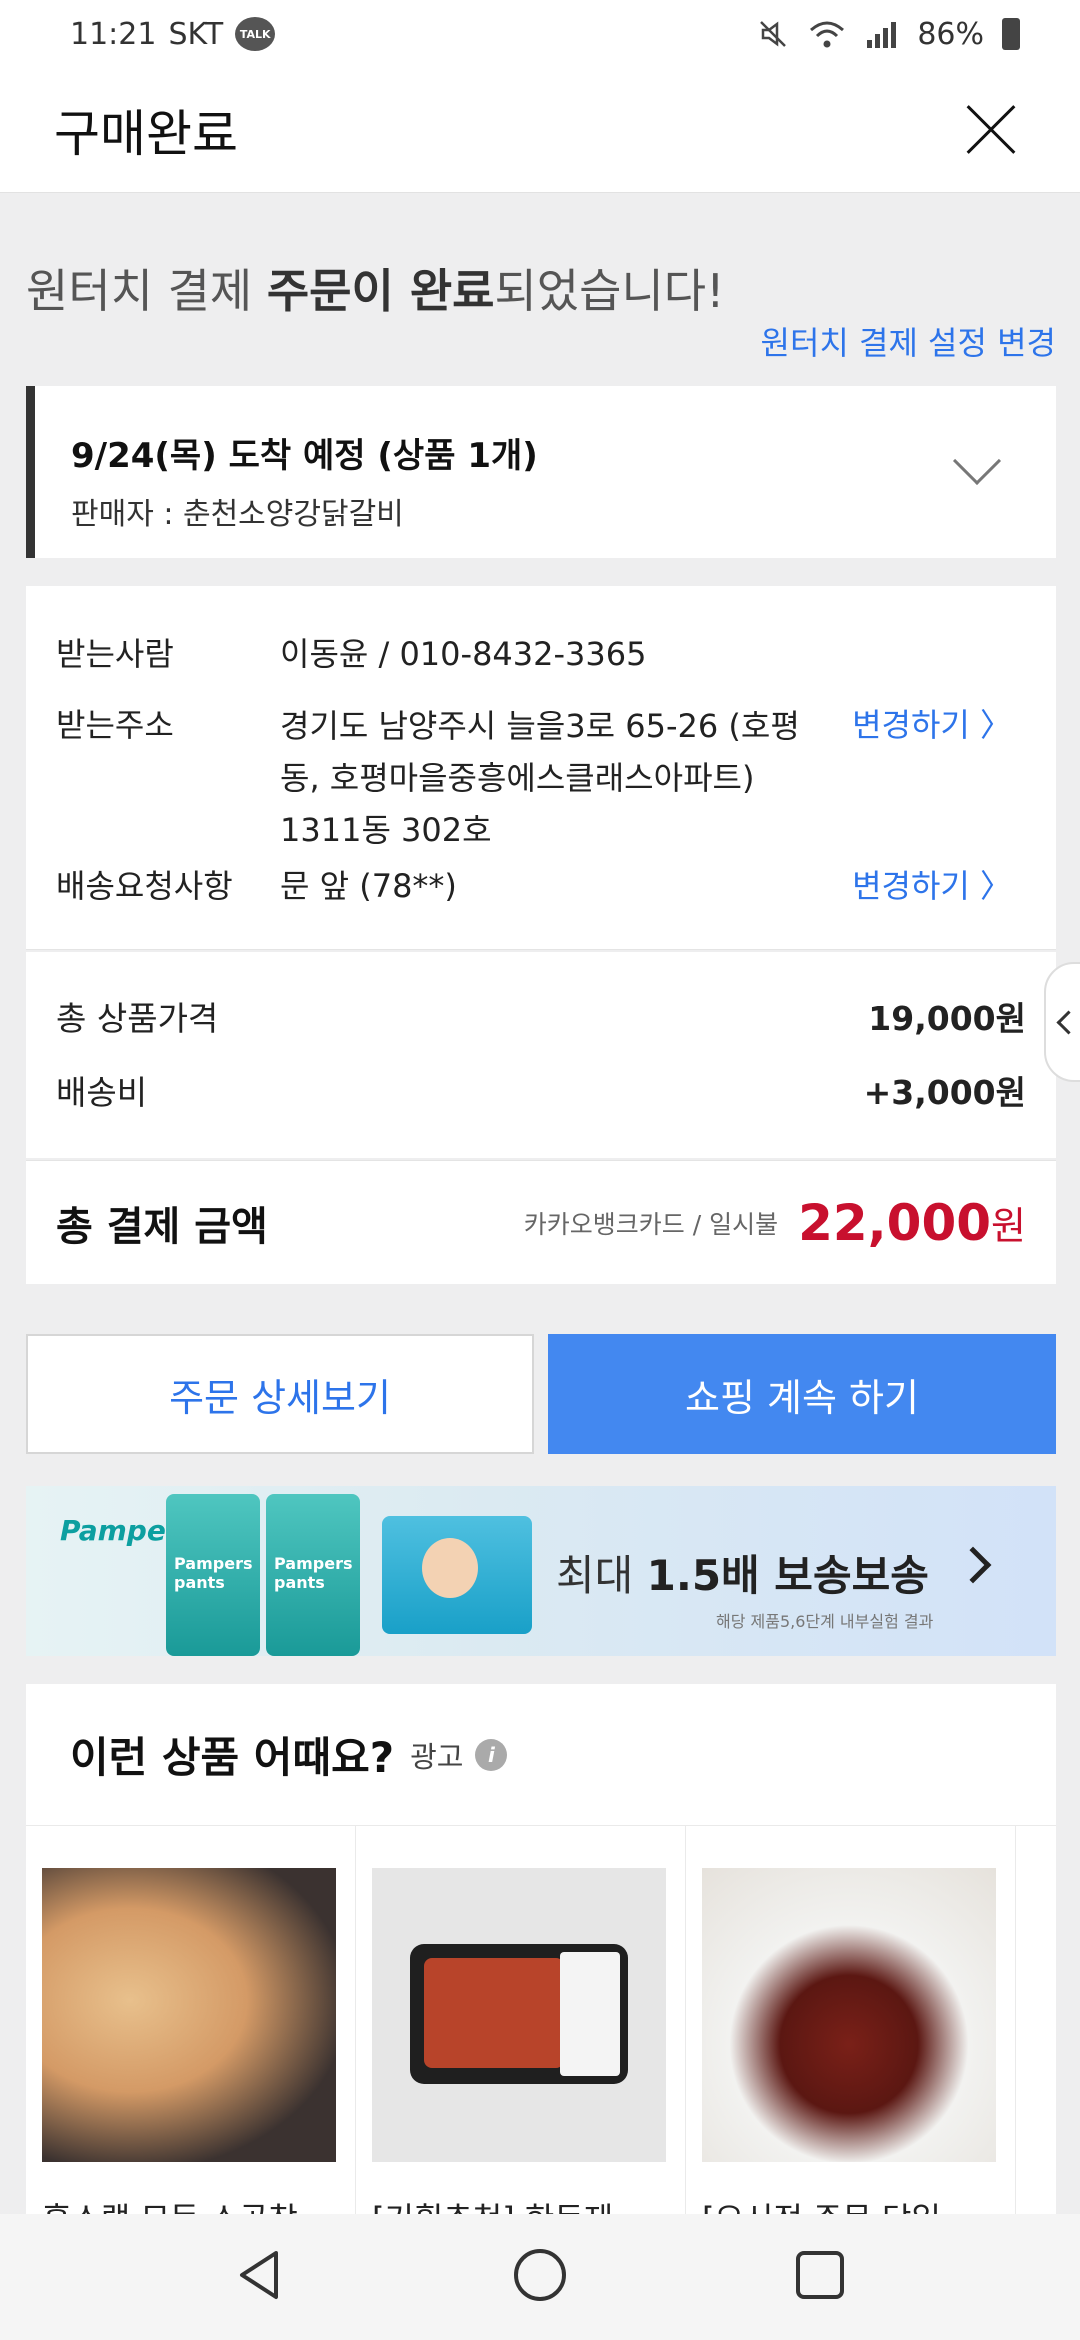 This screenshot has width=1080, height=2340. What do you see at coordinates (773, 34) in the screenshot?
I see `mute-icon` at bounding box center [773, 34].